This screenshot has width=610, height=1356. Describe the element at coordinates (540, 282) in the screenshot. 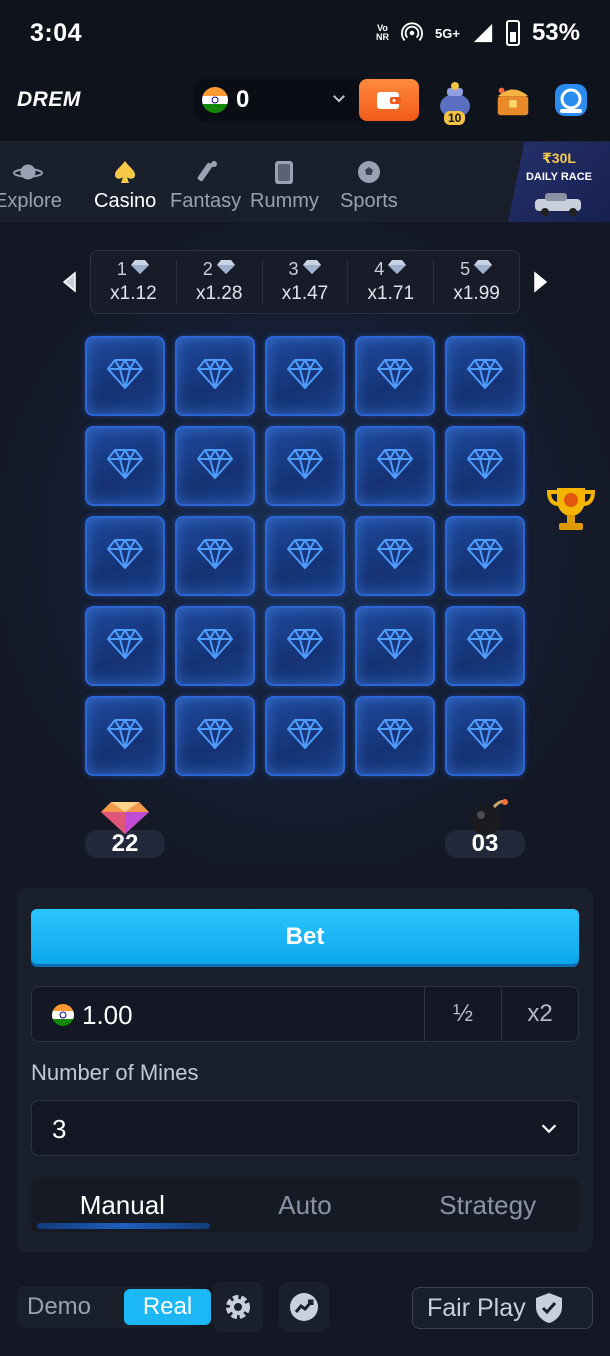

I see `multiplier-next-button` at that location.